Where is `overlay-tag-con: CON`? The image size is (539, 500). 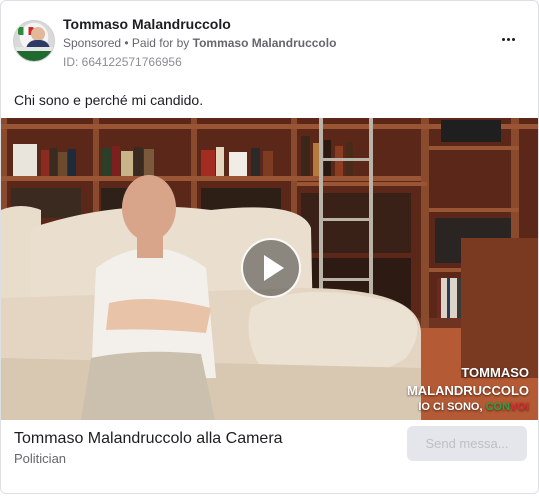
overlay-tag-con: CON is located at coordinates (498, 407).